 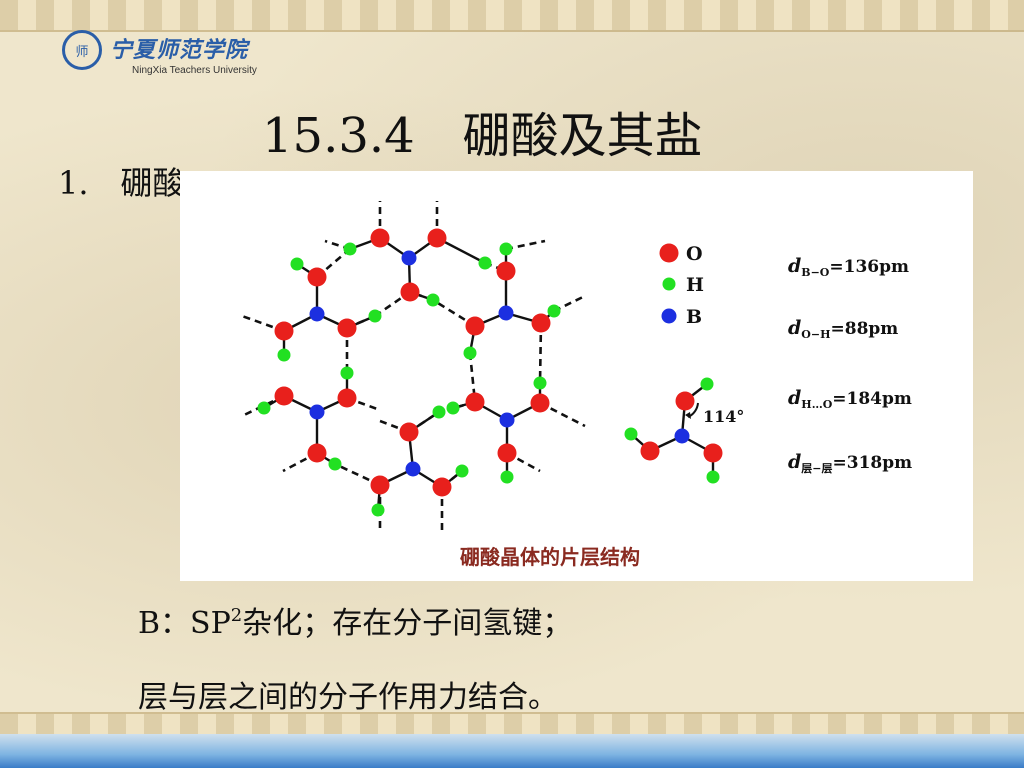 What do you see at coordinates (843, 329) in the screenshot?
I see `distance-label: dO−H=88pm` at bounding box center [843, 329].